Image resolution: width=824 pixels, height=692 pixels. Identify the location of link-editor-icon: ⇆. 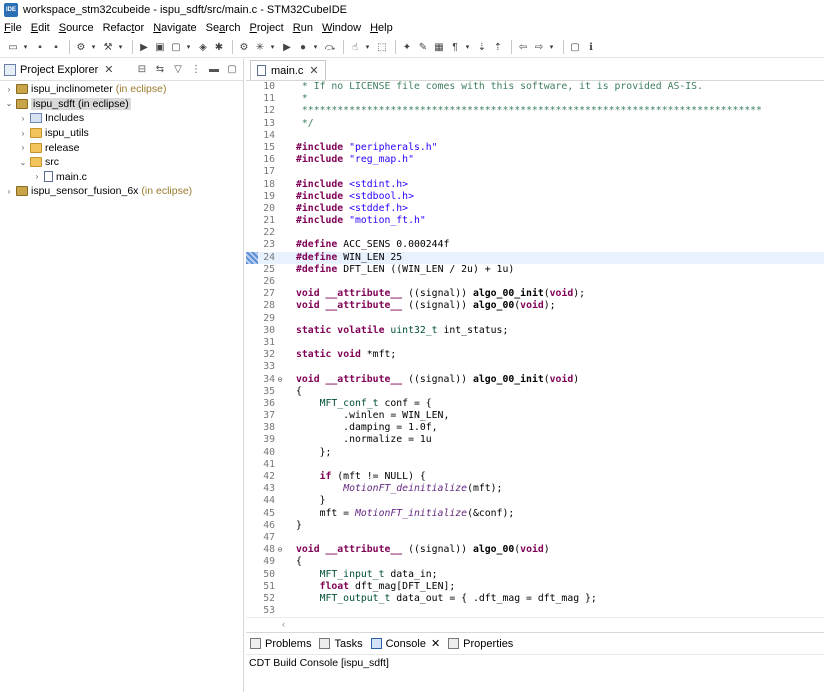
(160, 70).